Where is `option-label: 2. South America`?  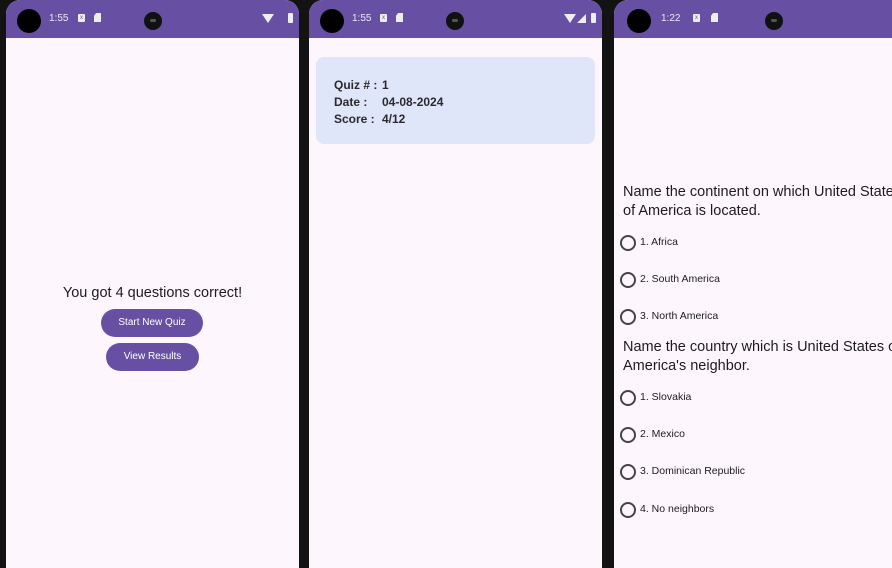 option-label: 2. South America is located at coordinates (680, 279).